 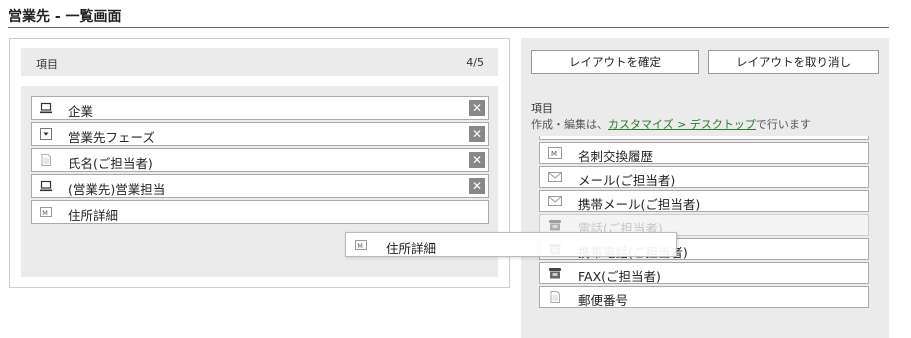 I want to click on selected-field-label: 企業, so click(x=81, y=111).